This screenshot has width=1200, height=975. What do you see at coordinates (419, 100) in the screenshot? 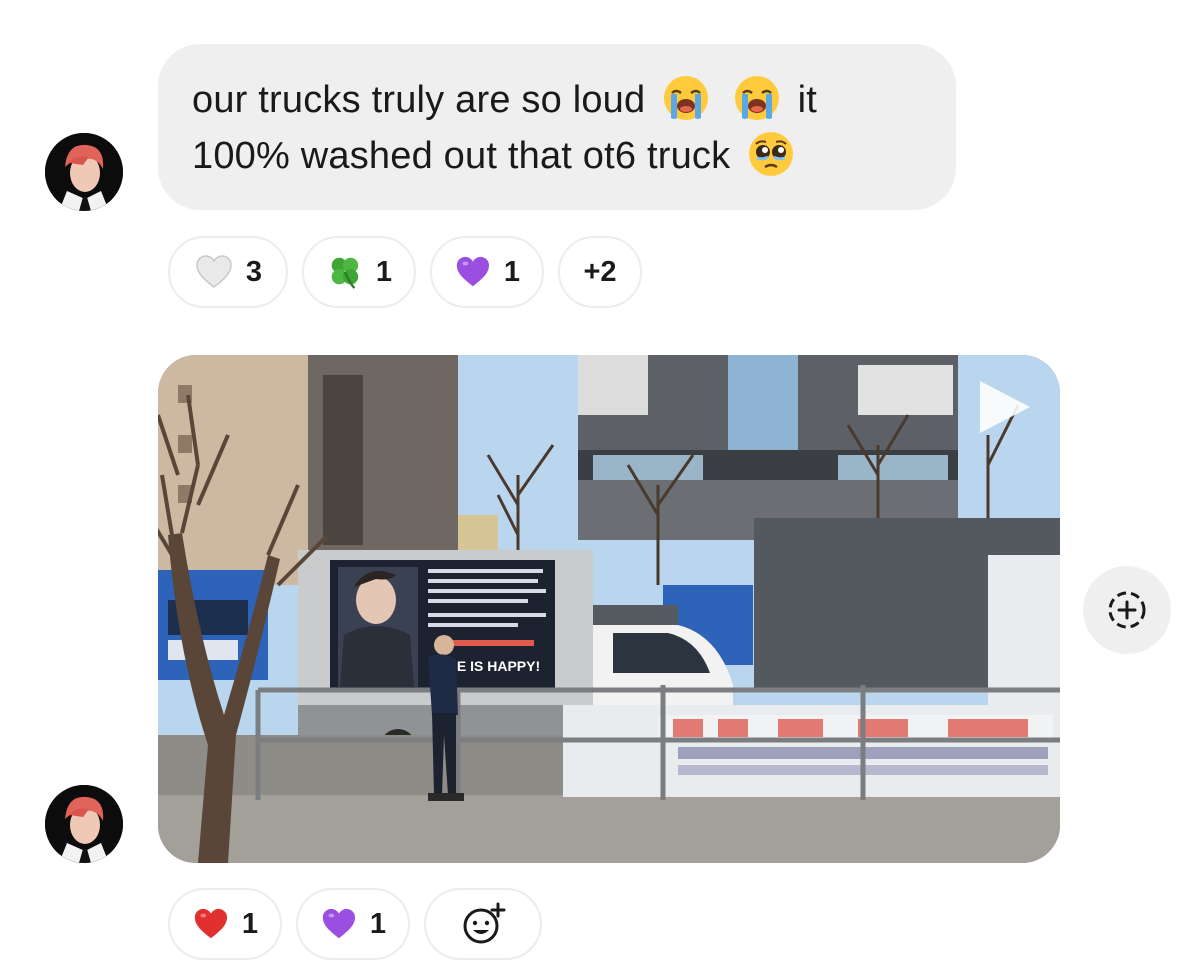
I see `message-line-1: our trucks truly are so loud` at bounding box center [419, 100].